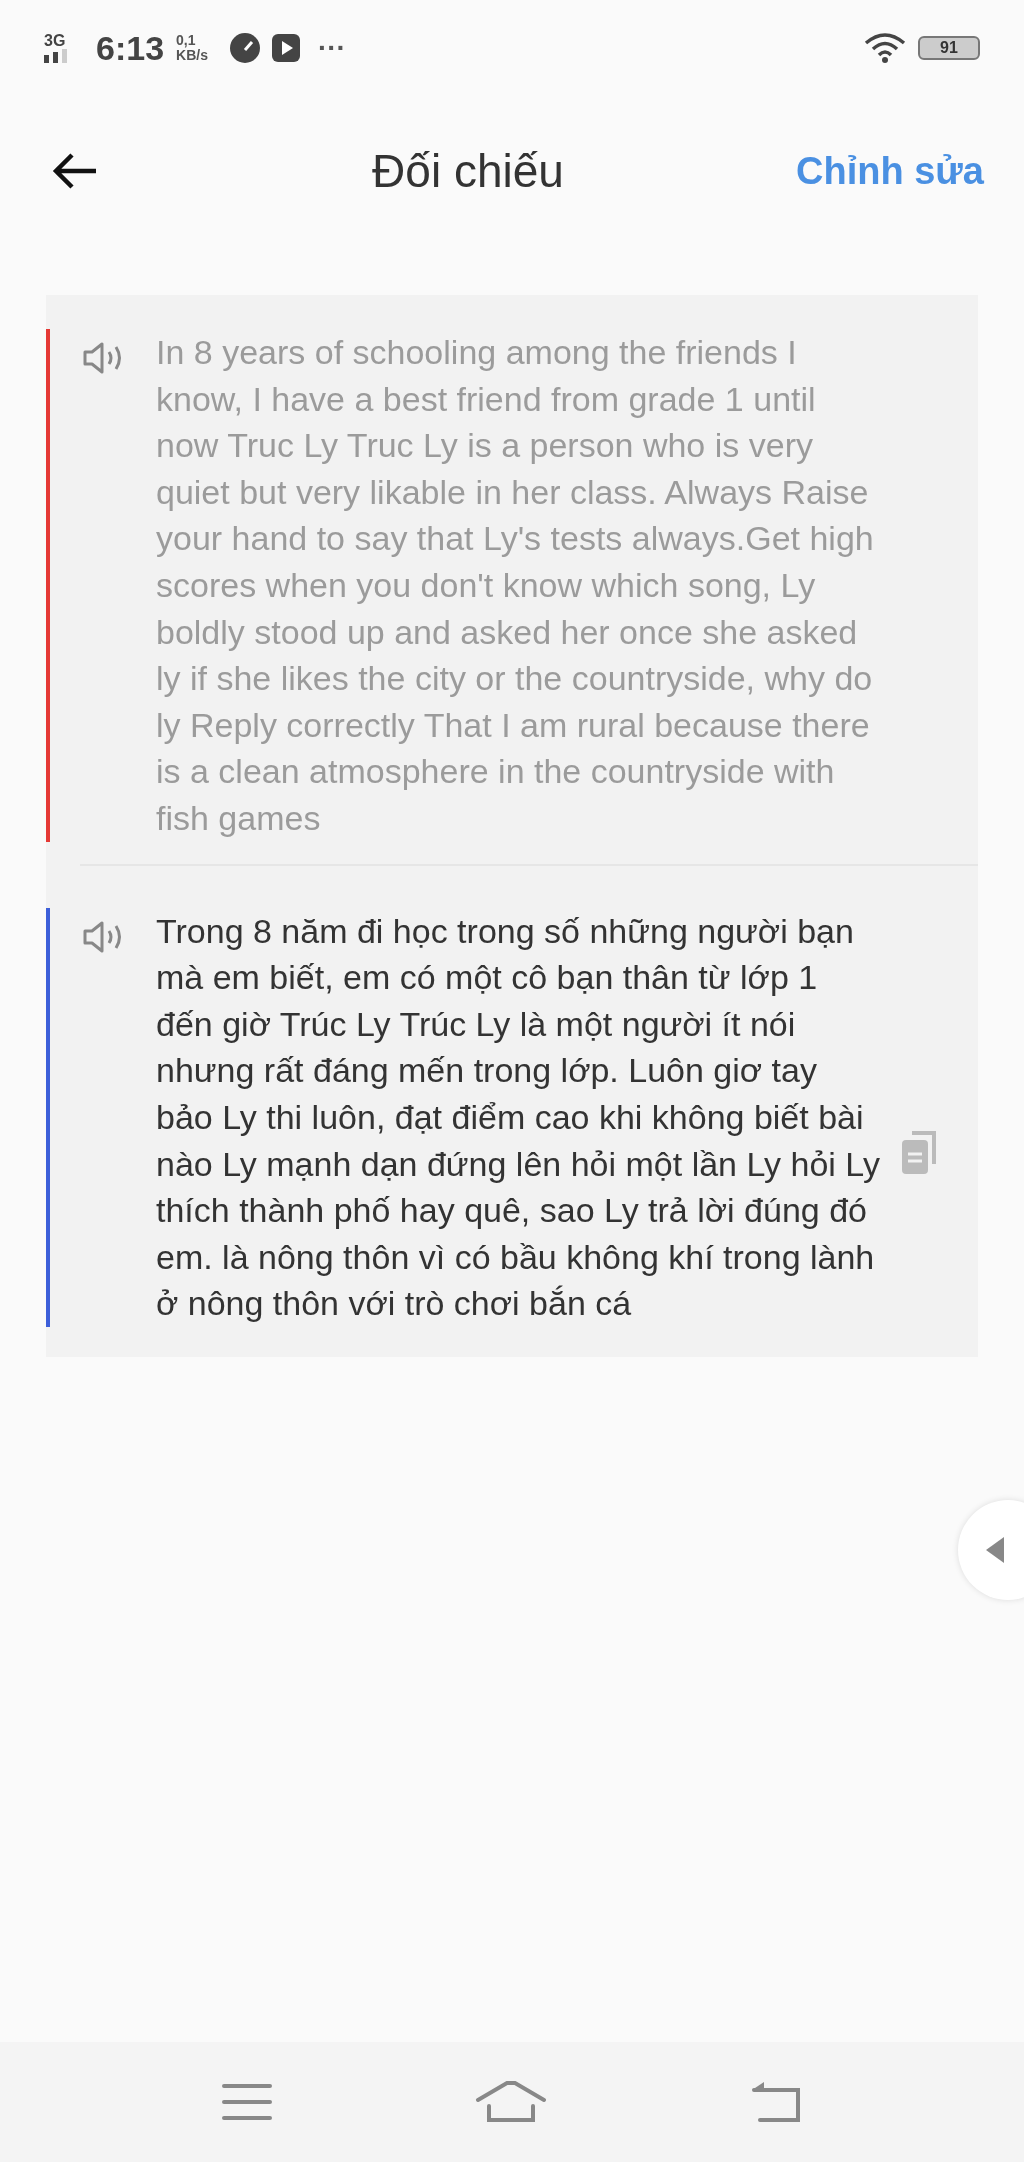 This screenshot has width=1024, height=2162. What do you see at coordinates (331, 48) in the screenshot?
I see `more-notifications: ···` at bounding box center [331, 48].